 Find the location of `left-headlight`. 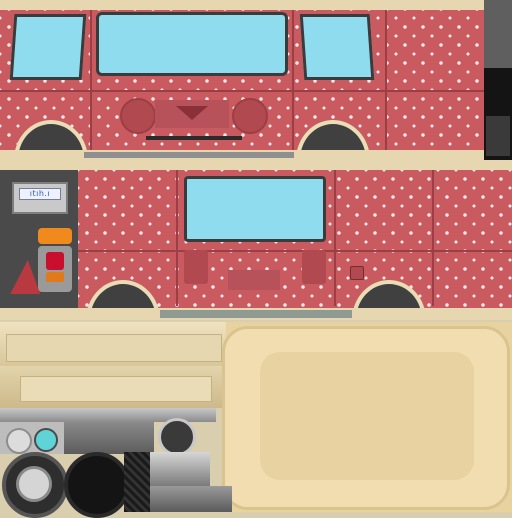

left-headlight is located at coordinates (138, 116).